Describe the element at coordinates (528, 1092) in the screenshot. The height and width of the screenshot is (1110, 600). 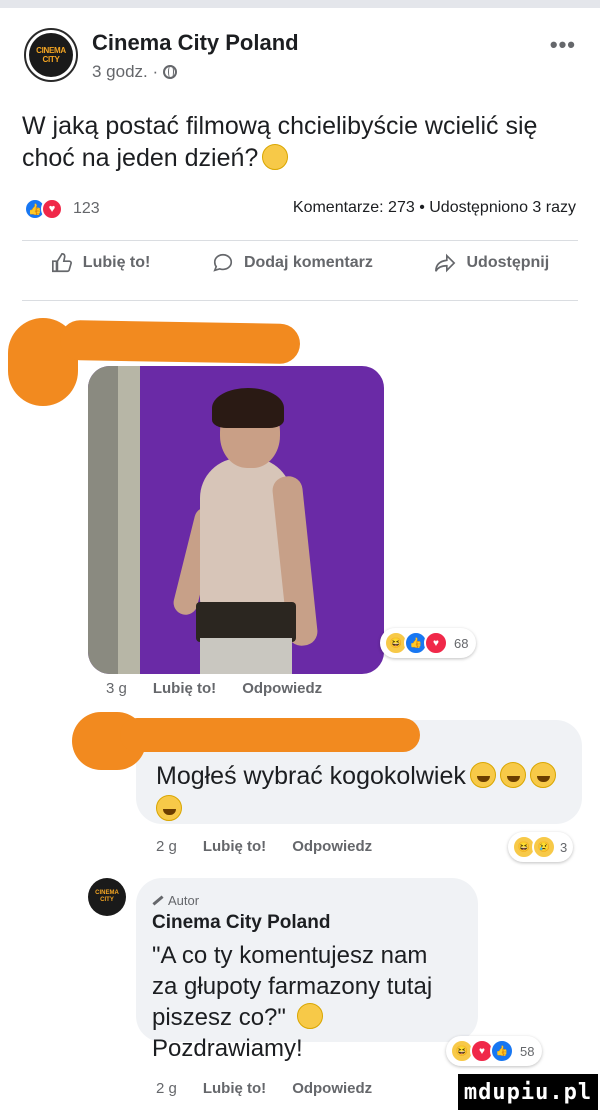
I see `site-watermark: mdupiu.pl` at that location.